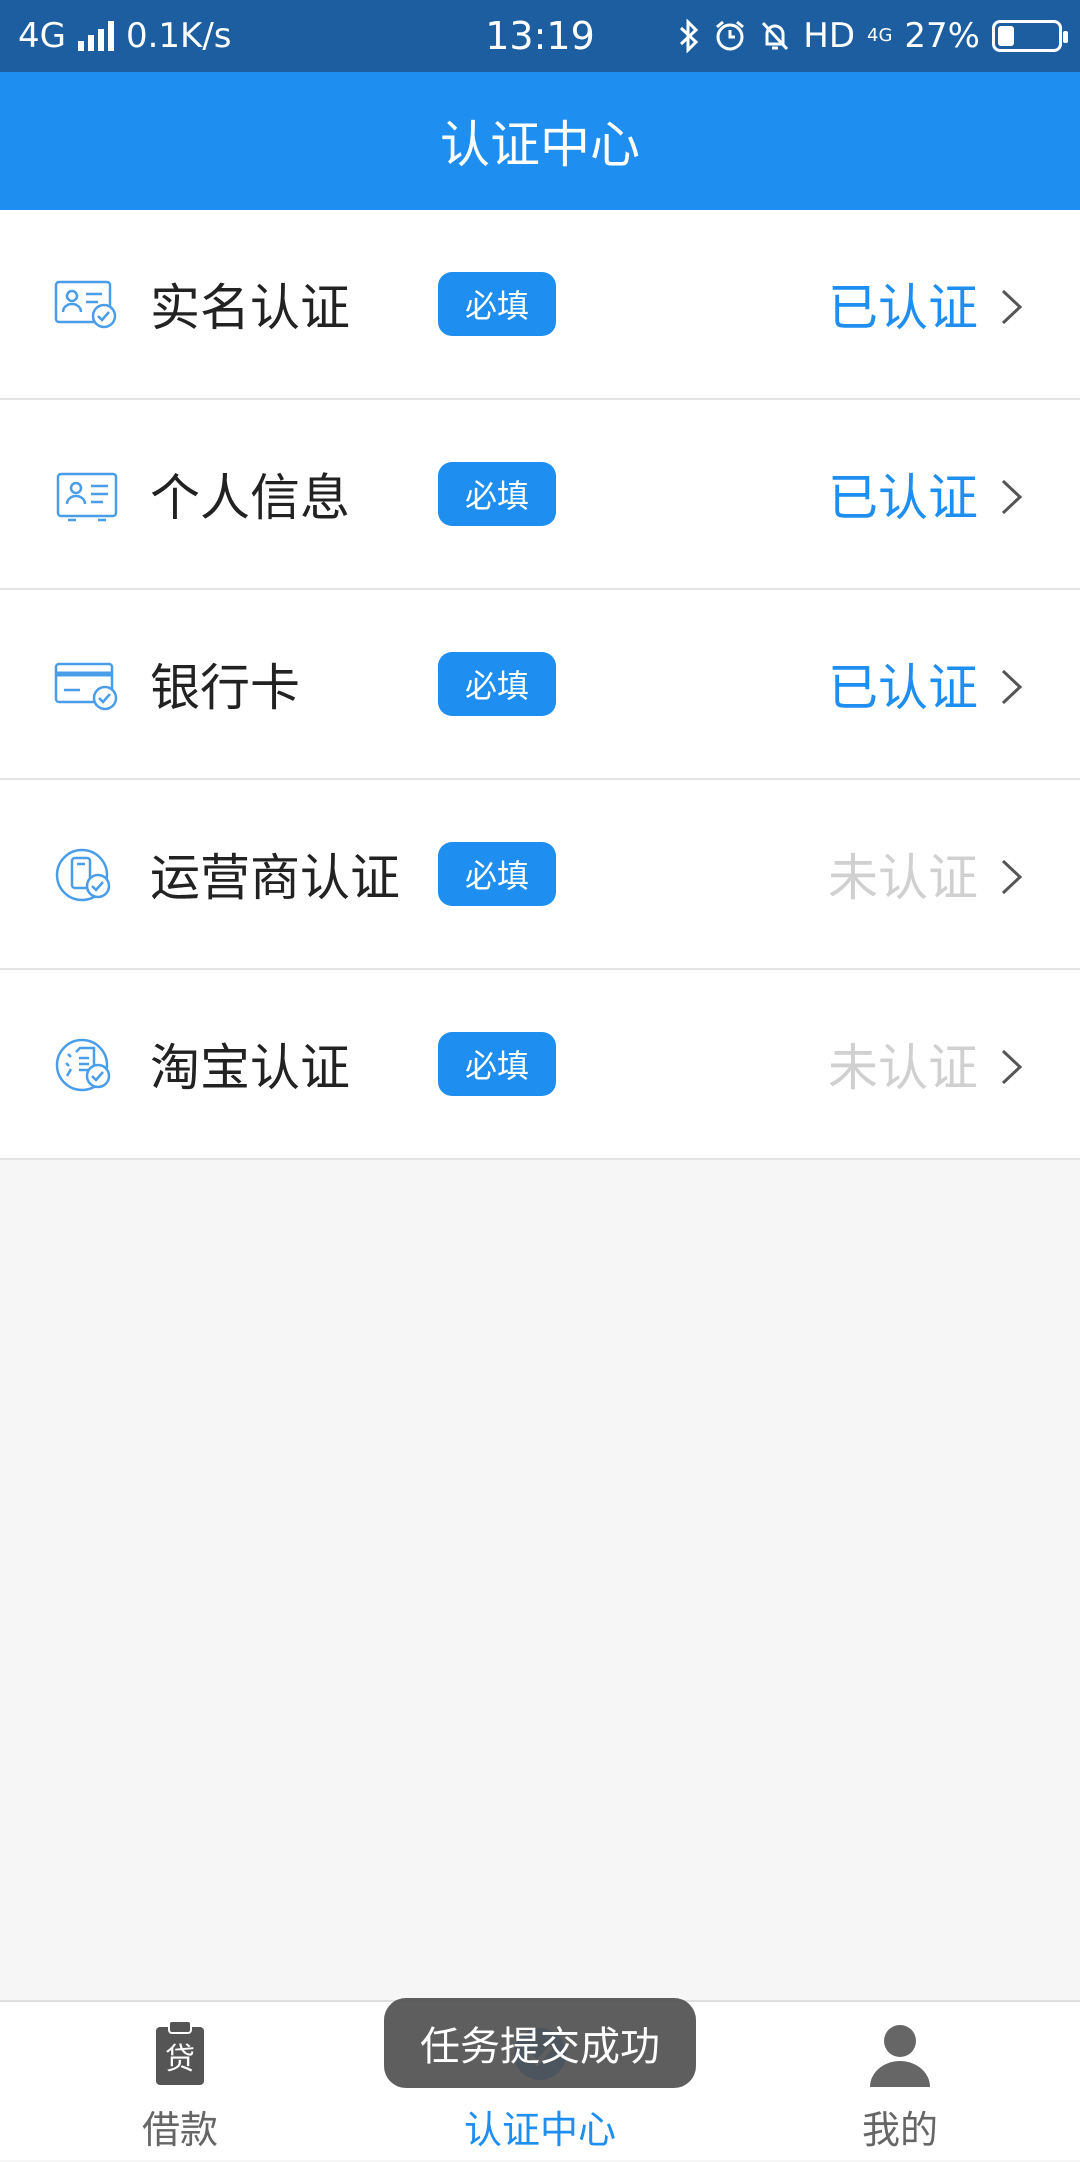  I want to click on phone-check-icon, so click(83, 875).